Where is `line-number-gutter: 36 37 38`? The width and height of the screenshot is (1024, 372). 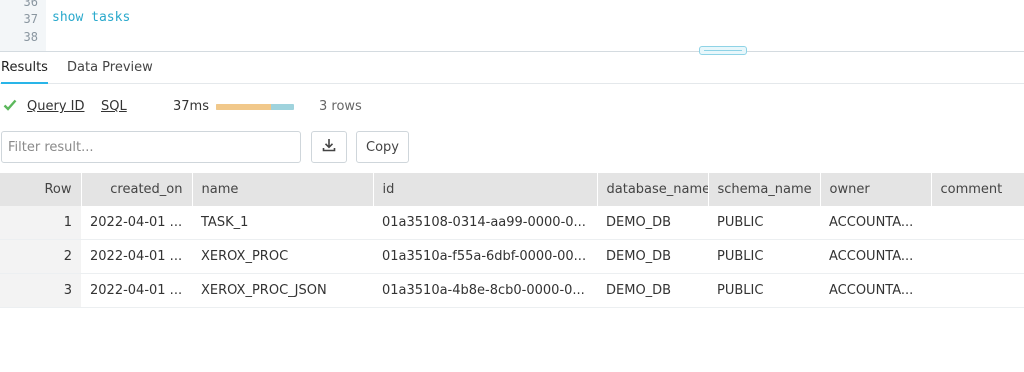
line-number-gutter: 36 37 38 is located at coordinates (23, 25).